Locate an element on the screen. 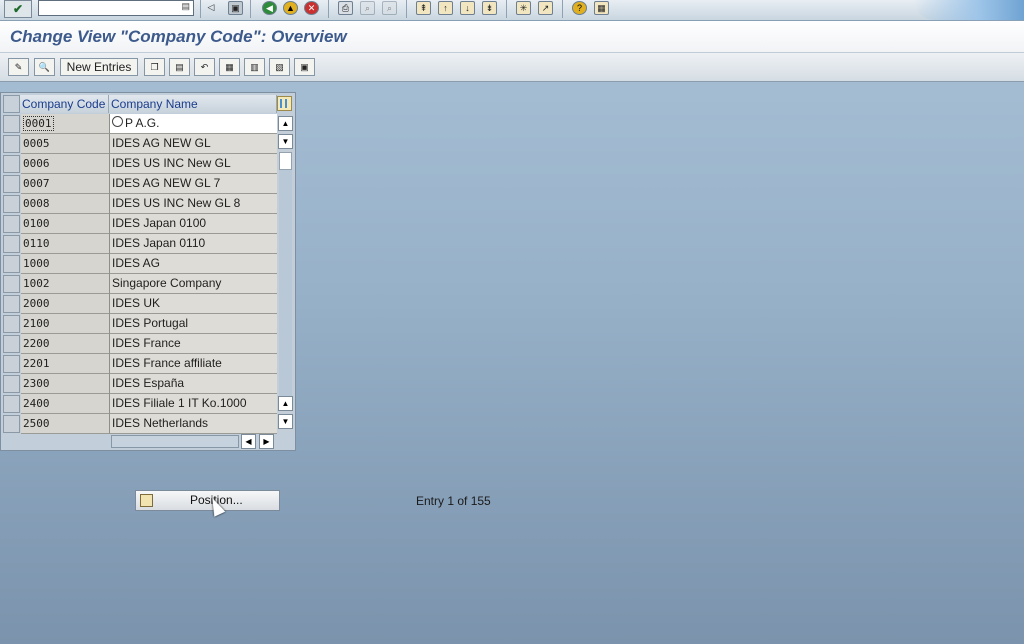  table-row: 0007 IDES AG NEW GL 7 is located at coordinates (140, 184).